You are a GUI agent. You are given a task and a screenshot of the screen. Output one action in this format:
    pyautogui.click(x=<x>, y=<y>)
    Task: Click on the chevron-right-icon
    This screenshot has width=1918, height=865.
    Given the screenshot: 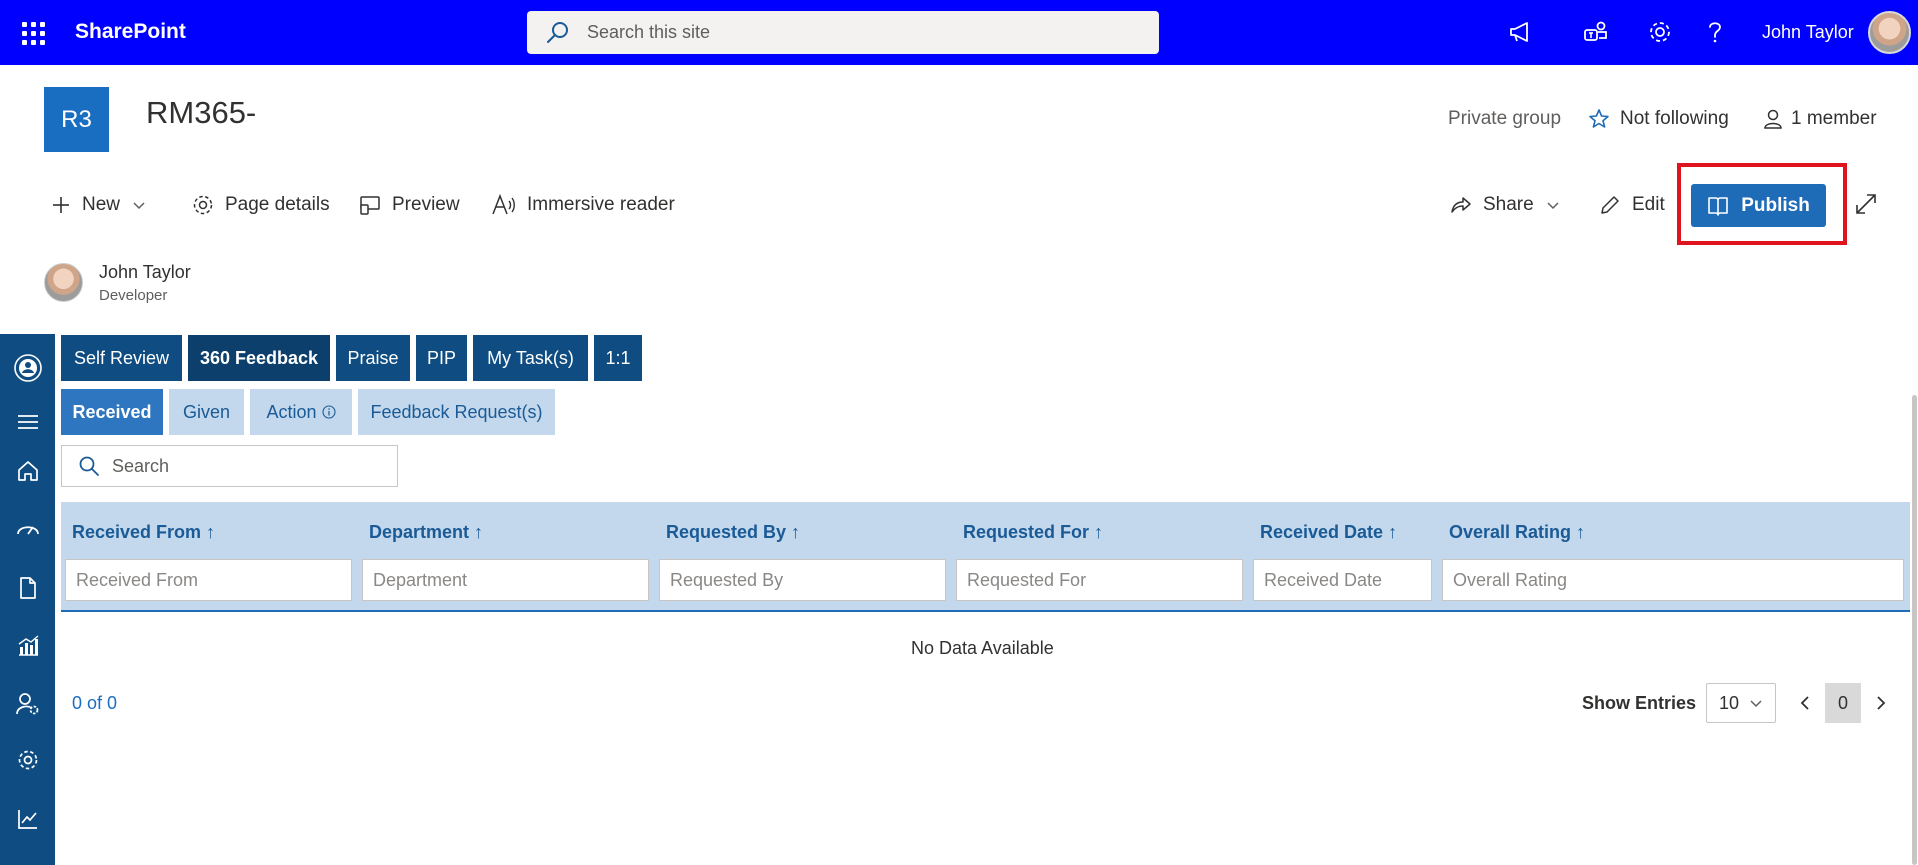 What is the action you would take?
    pyautogui.click(x=1881, y=703)
    